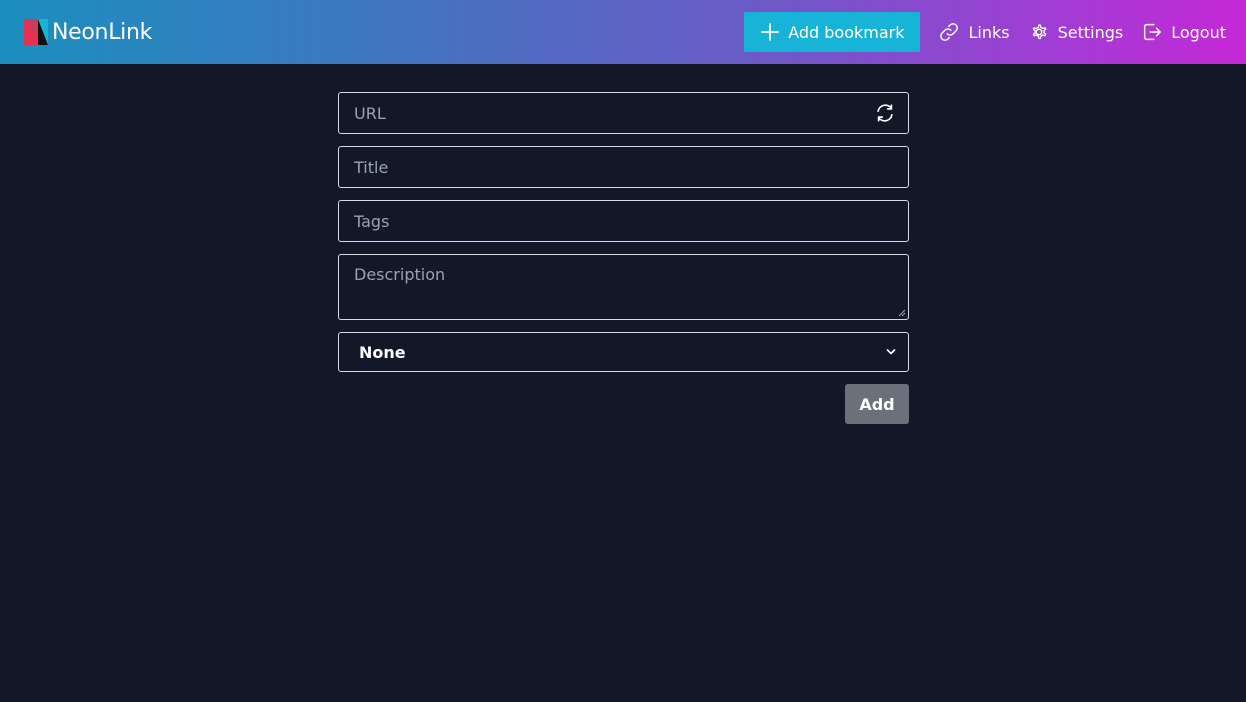 This screenshot has width=1246, height=702. What do you see at coordinates (949, 32) in the screenshot?
I see `link-icon` at bounding box center [949, 32].